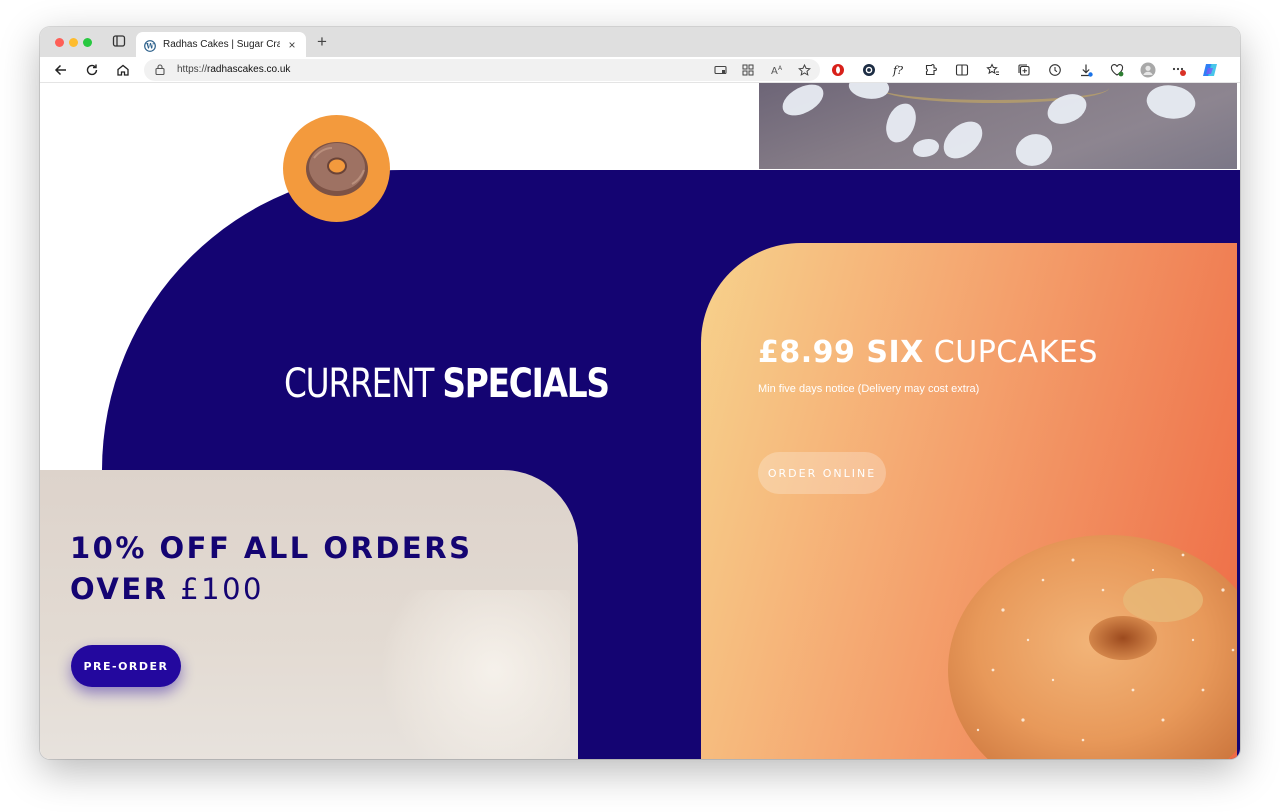  Describe the element at coordinates (1015, 352) in the screenshot. I see `price-light: CUPCAKES` at that location.